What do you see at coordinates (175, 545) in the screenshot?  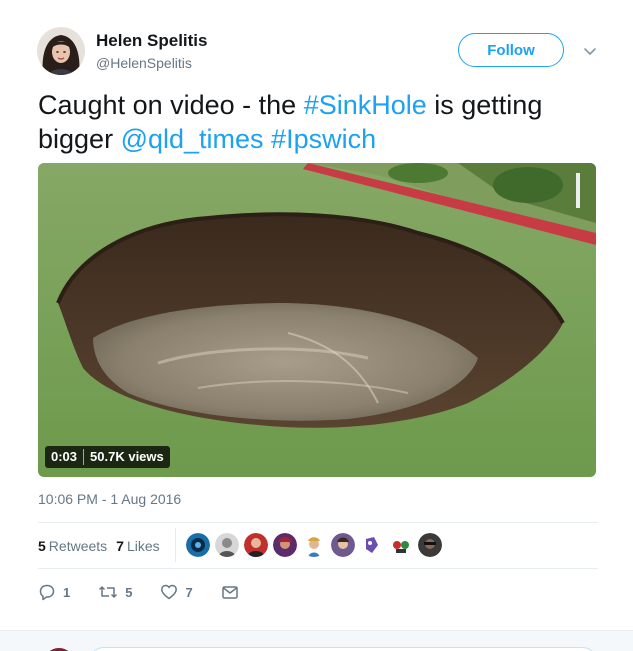 I see `stats-divider` at bounding box center [175, 545].